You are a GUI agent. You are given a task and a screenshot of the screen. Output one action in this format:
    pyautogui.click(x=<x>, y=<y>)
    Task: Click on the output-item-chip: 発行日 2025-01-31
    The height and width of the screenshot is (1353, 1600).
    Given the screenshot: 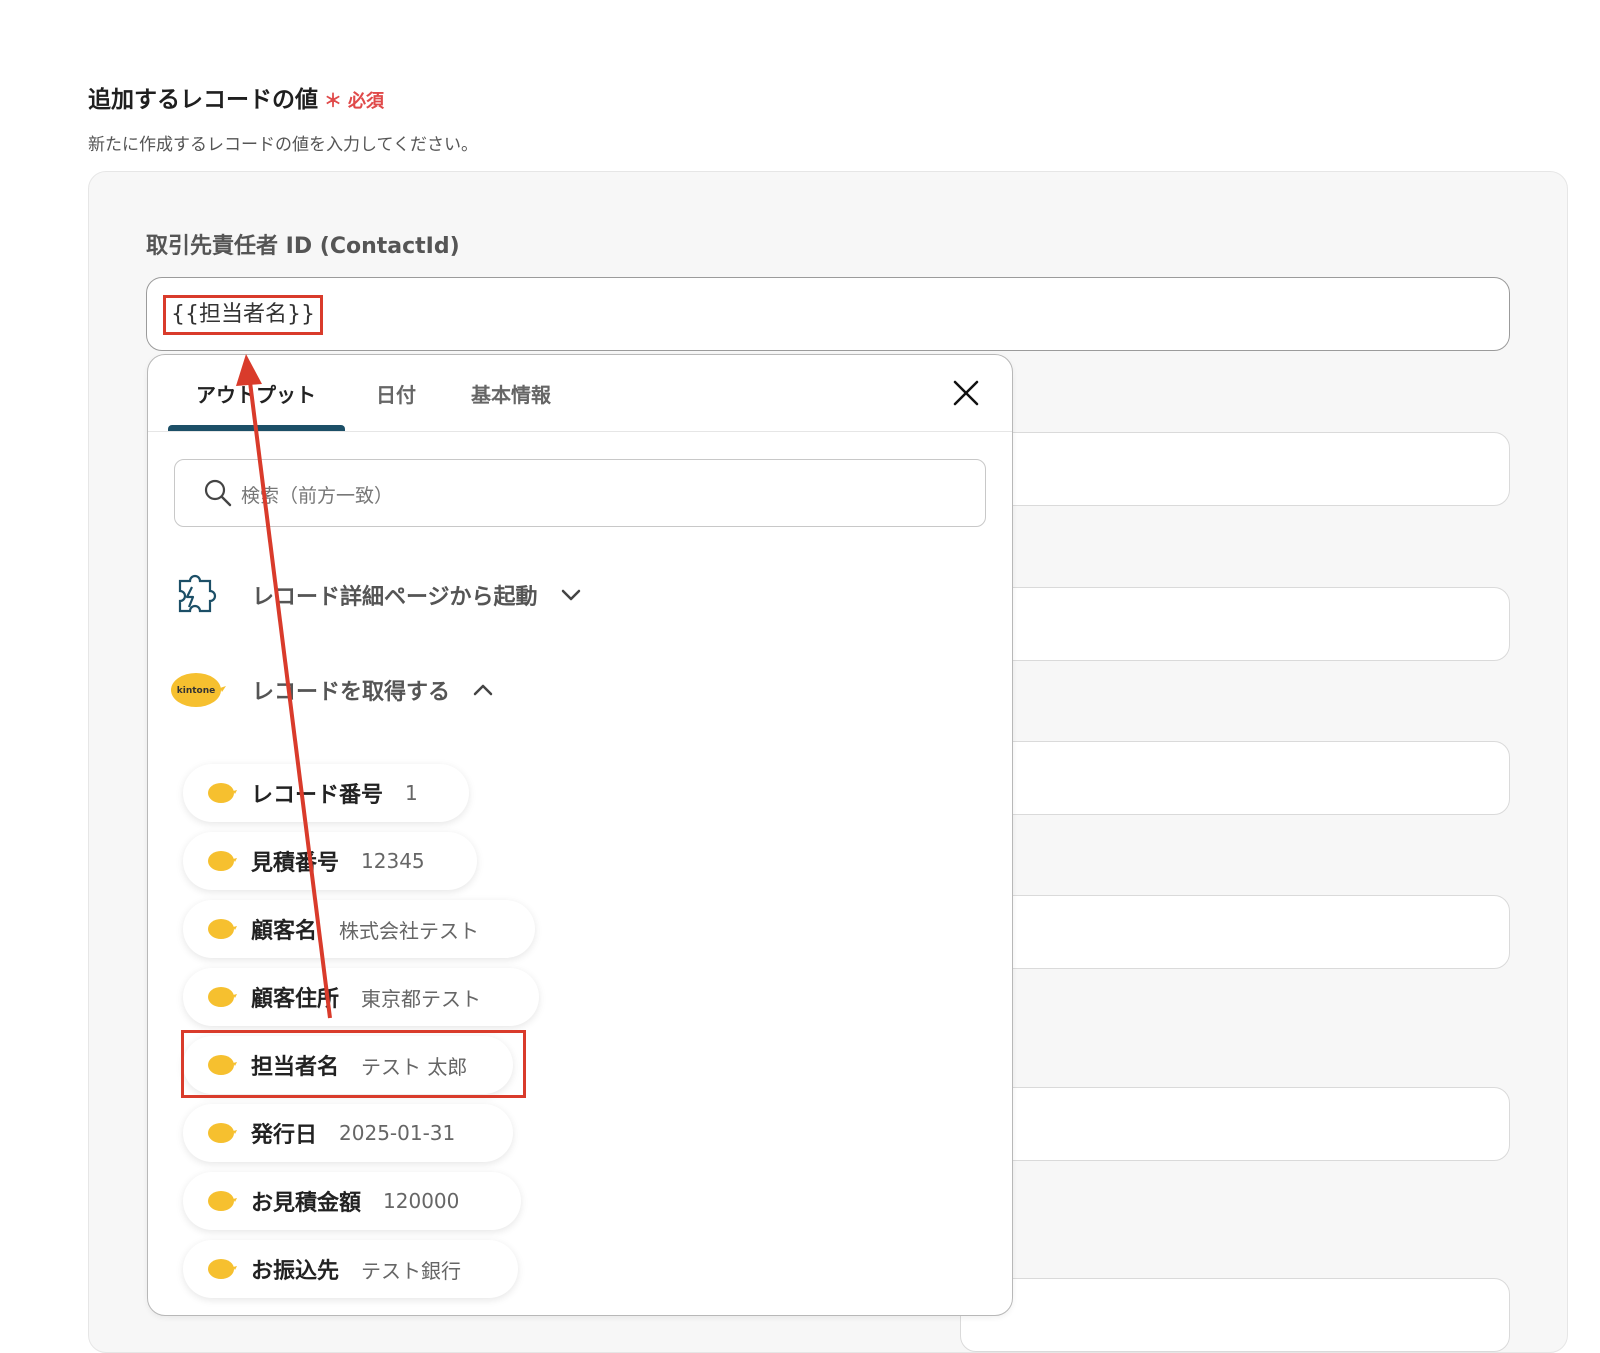 What is the action you would take?
    pyautogui.click(x=348, y=1133)
    